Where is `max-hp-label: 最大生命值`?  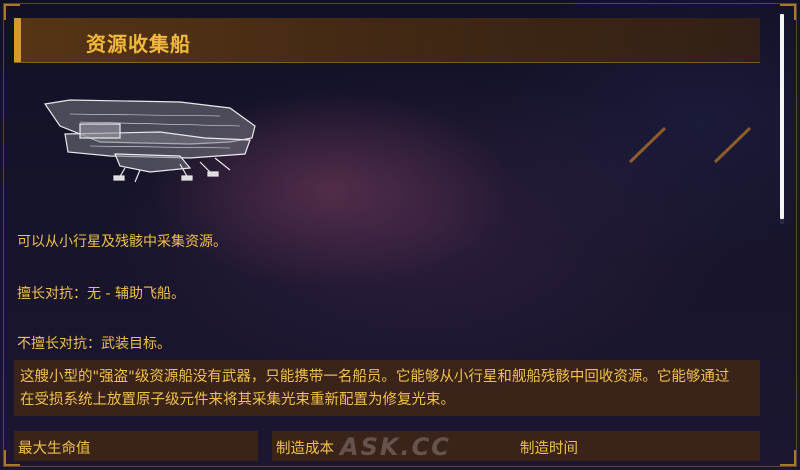
max-hp-label: 最大生命值 is located at coordinates (54, 449).